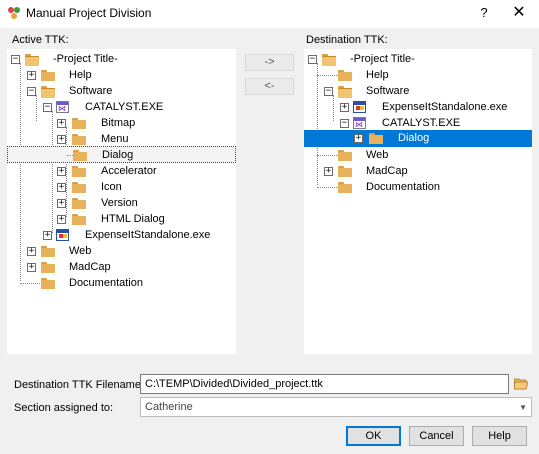  What do you see at coordinates (377, 75) in the screenshot?
I see `node-label: Help` at bounding box center [377, 75].